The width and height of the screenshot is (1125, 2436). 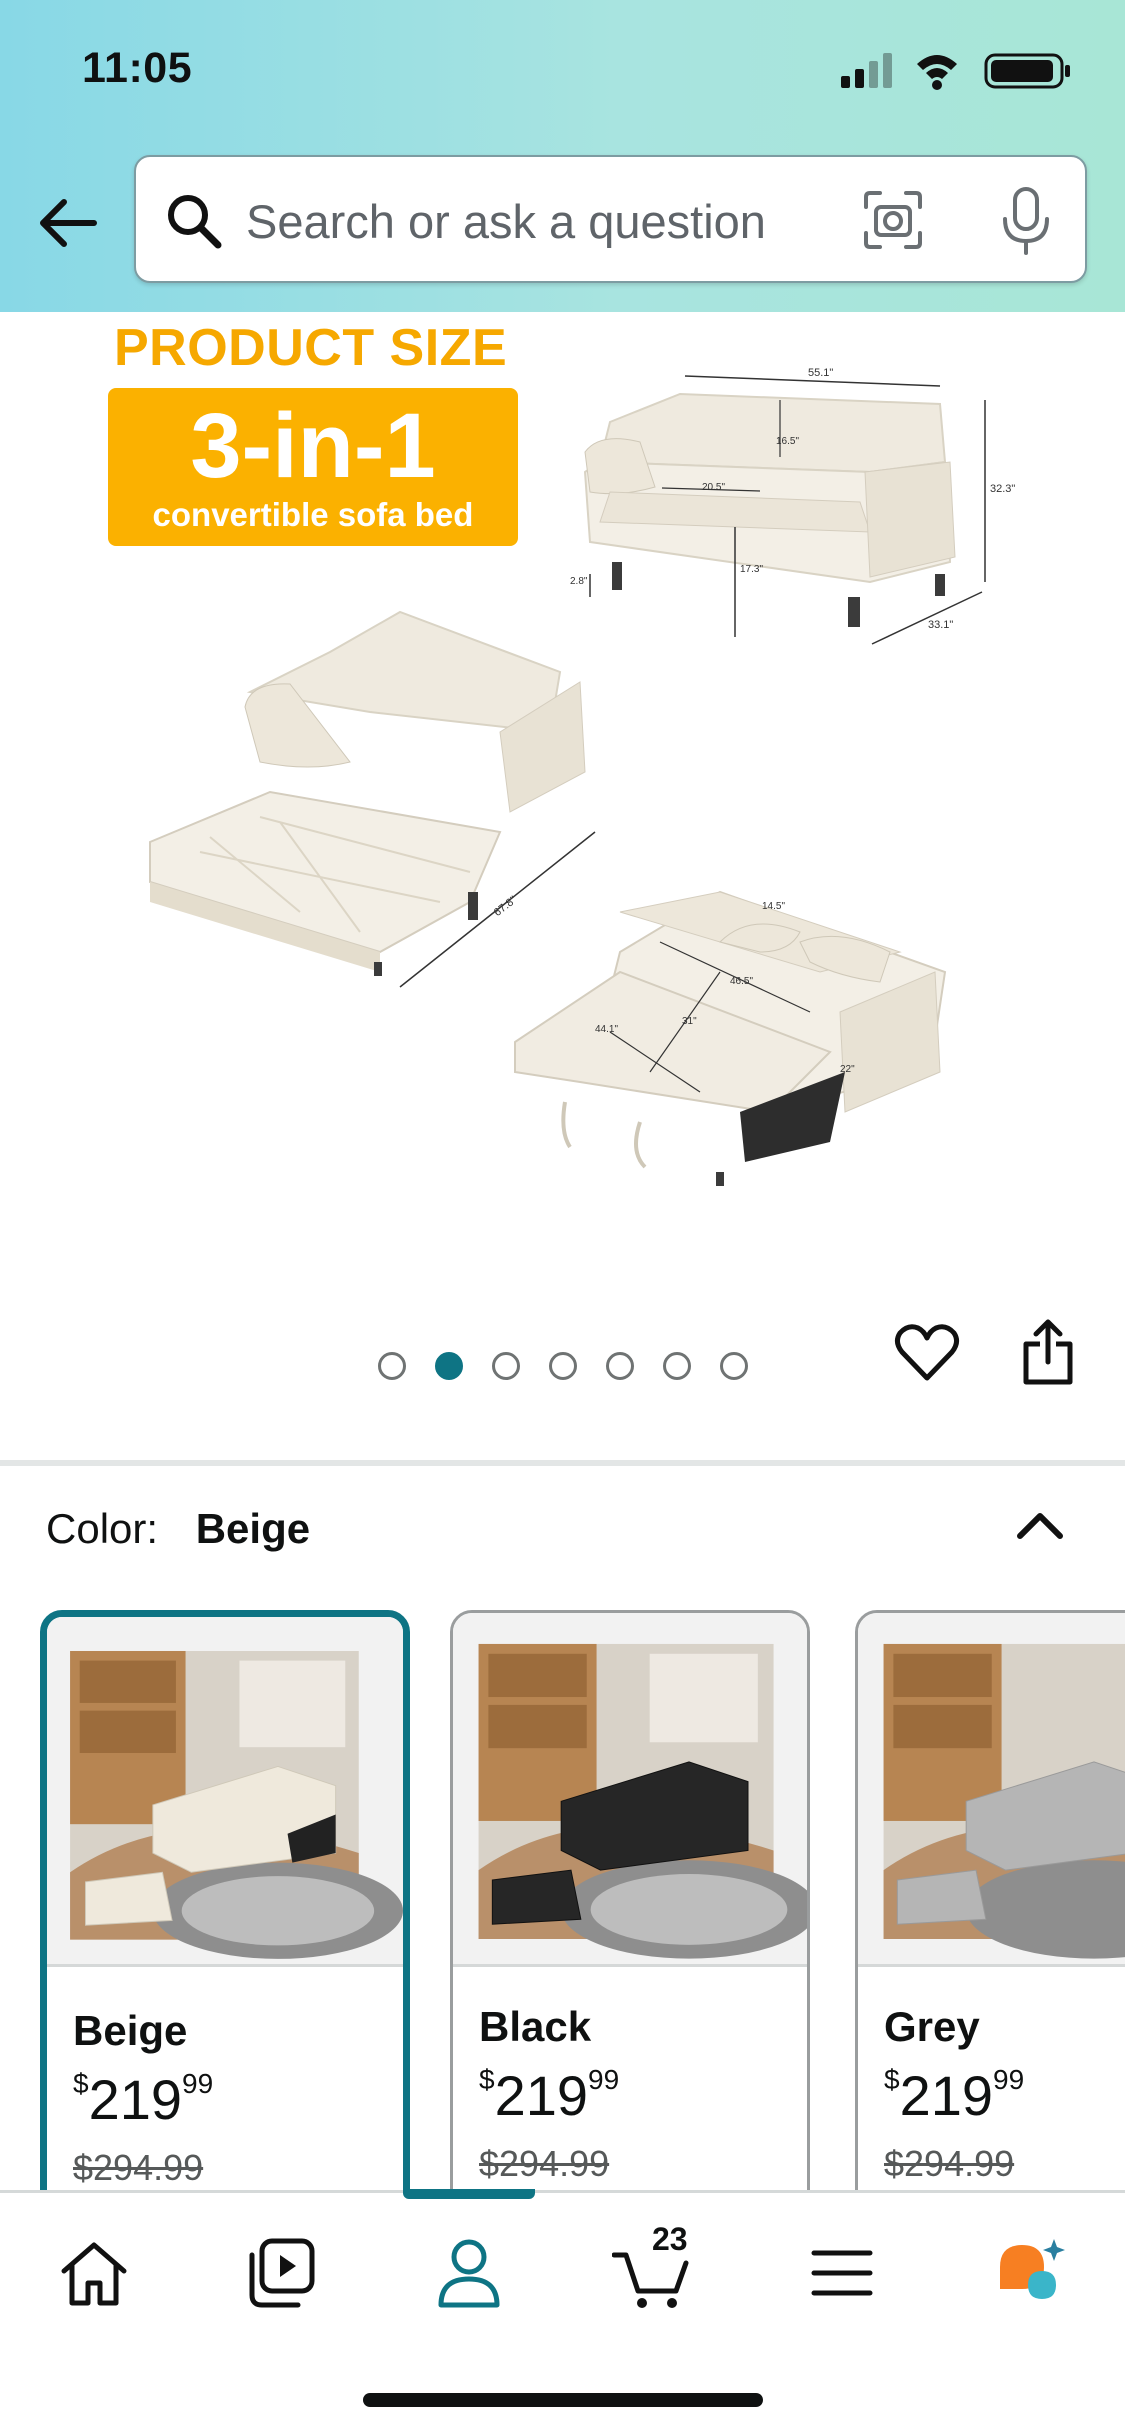 What do you see at coordinates (1002, 489) in the screenshot?
I see `dim-height-label: 32.3"` at bounding box center [1002, 489].